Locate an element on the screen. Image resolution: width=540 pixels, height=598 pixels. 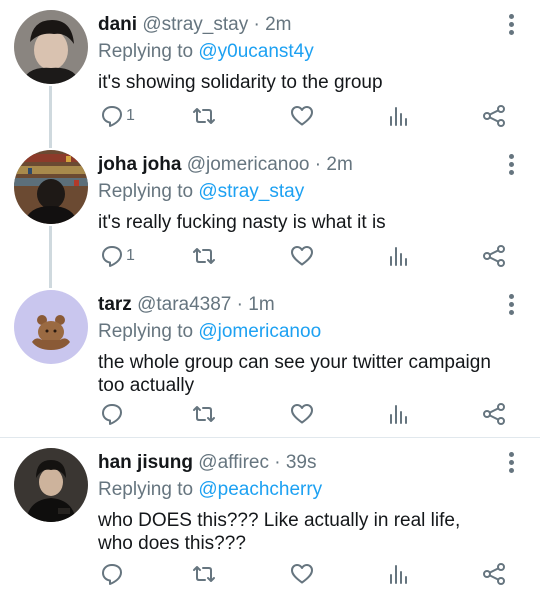
mention-link: @peachcherry is located at coordinates (260, 489).